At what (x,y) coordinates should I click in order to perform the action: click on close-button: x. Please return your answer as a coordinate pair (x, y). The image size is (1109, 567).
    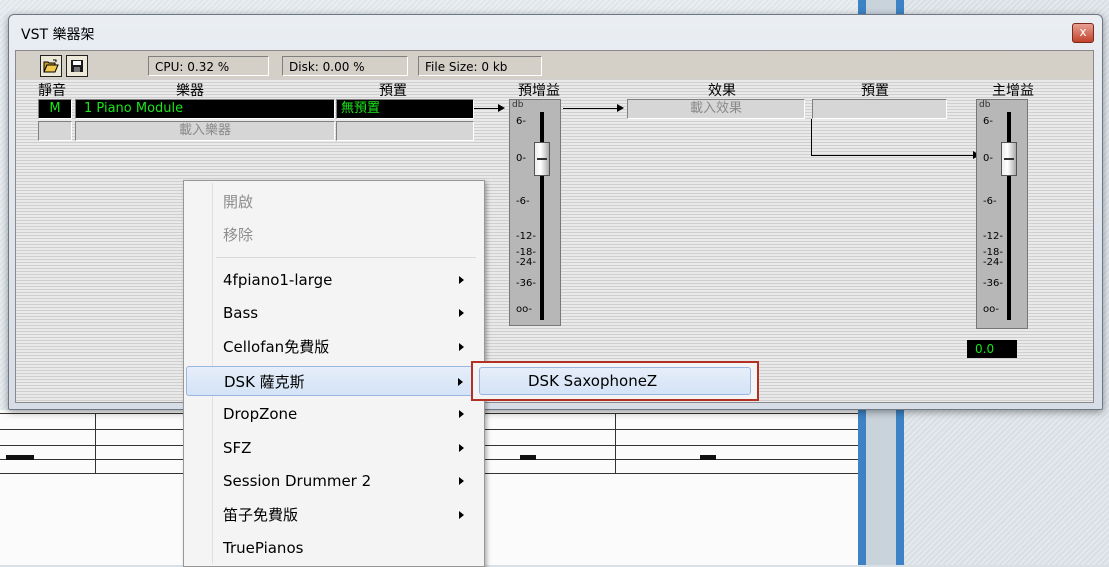
    Looking at the image, I should click on (1083, 33).